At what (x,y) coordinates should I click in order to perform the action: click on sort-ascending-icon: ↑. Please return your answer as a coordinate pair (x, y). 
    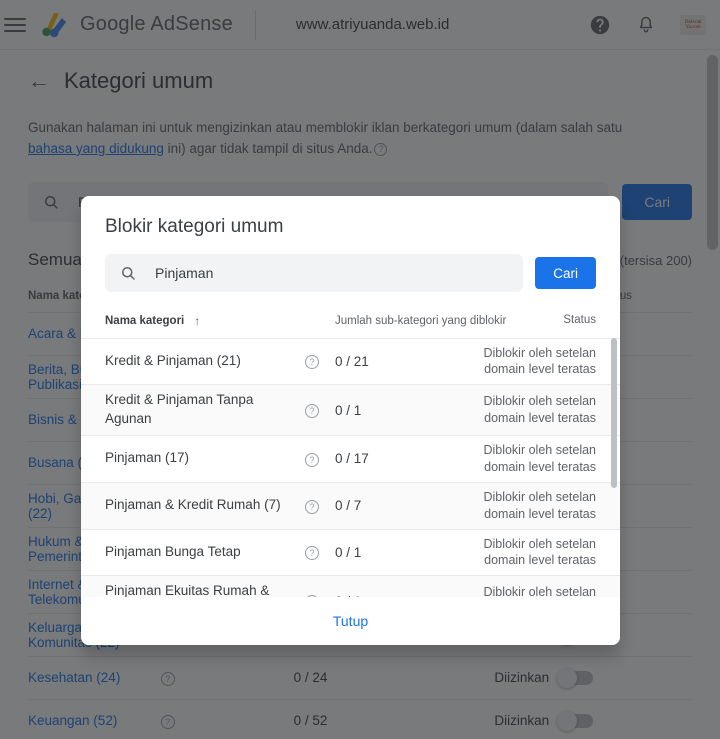
    Looking at the image, I should click on (197, 321).